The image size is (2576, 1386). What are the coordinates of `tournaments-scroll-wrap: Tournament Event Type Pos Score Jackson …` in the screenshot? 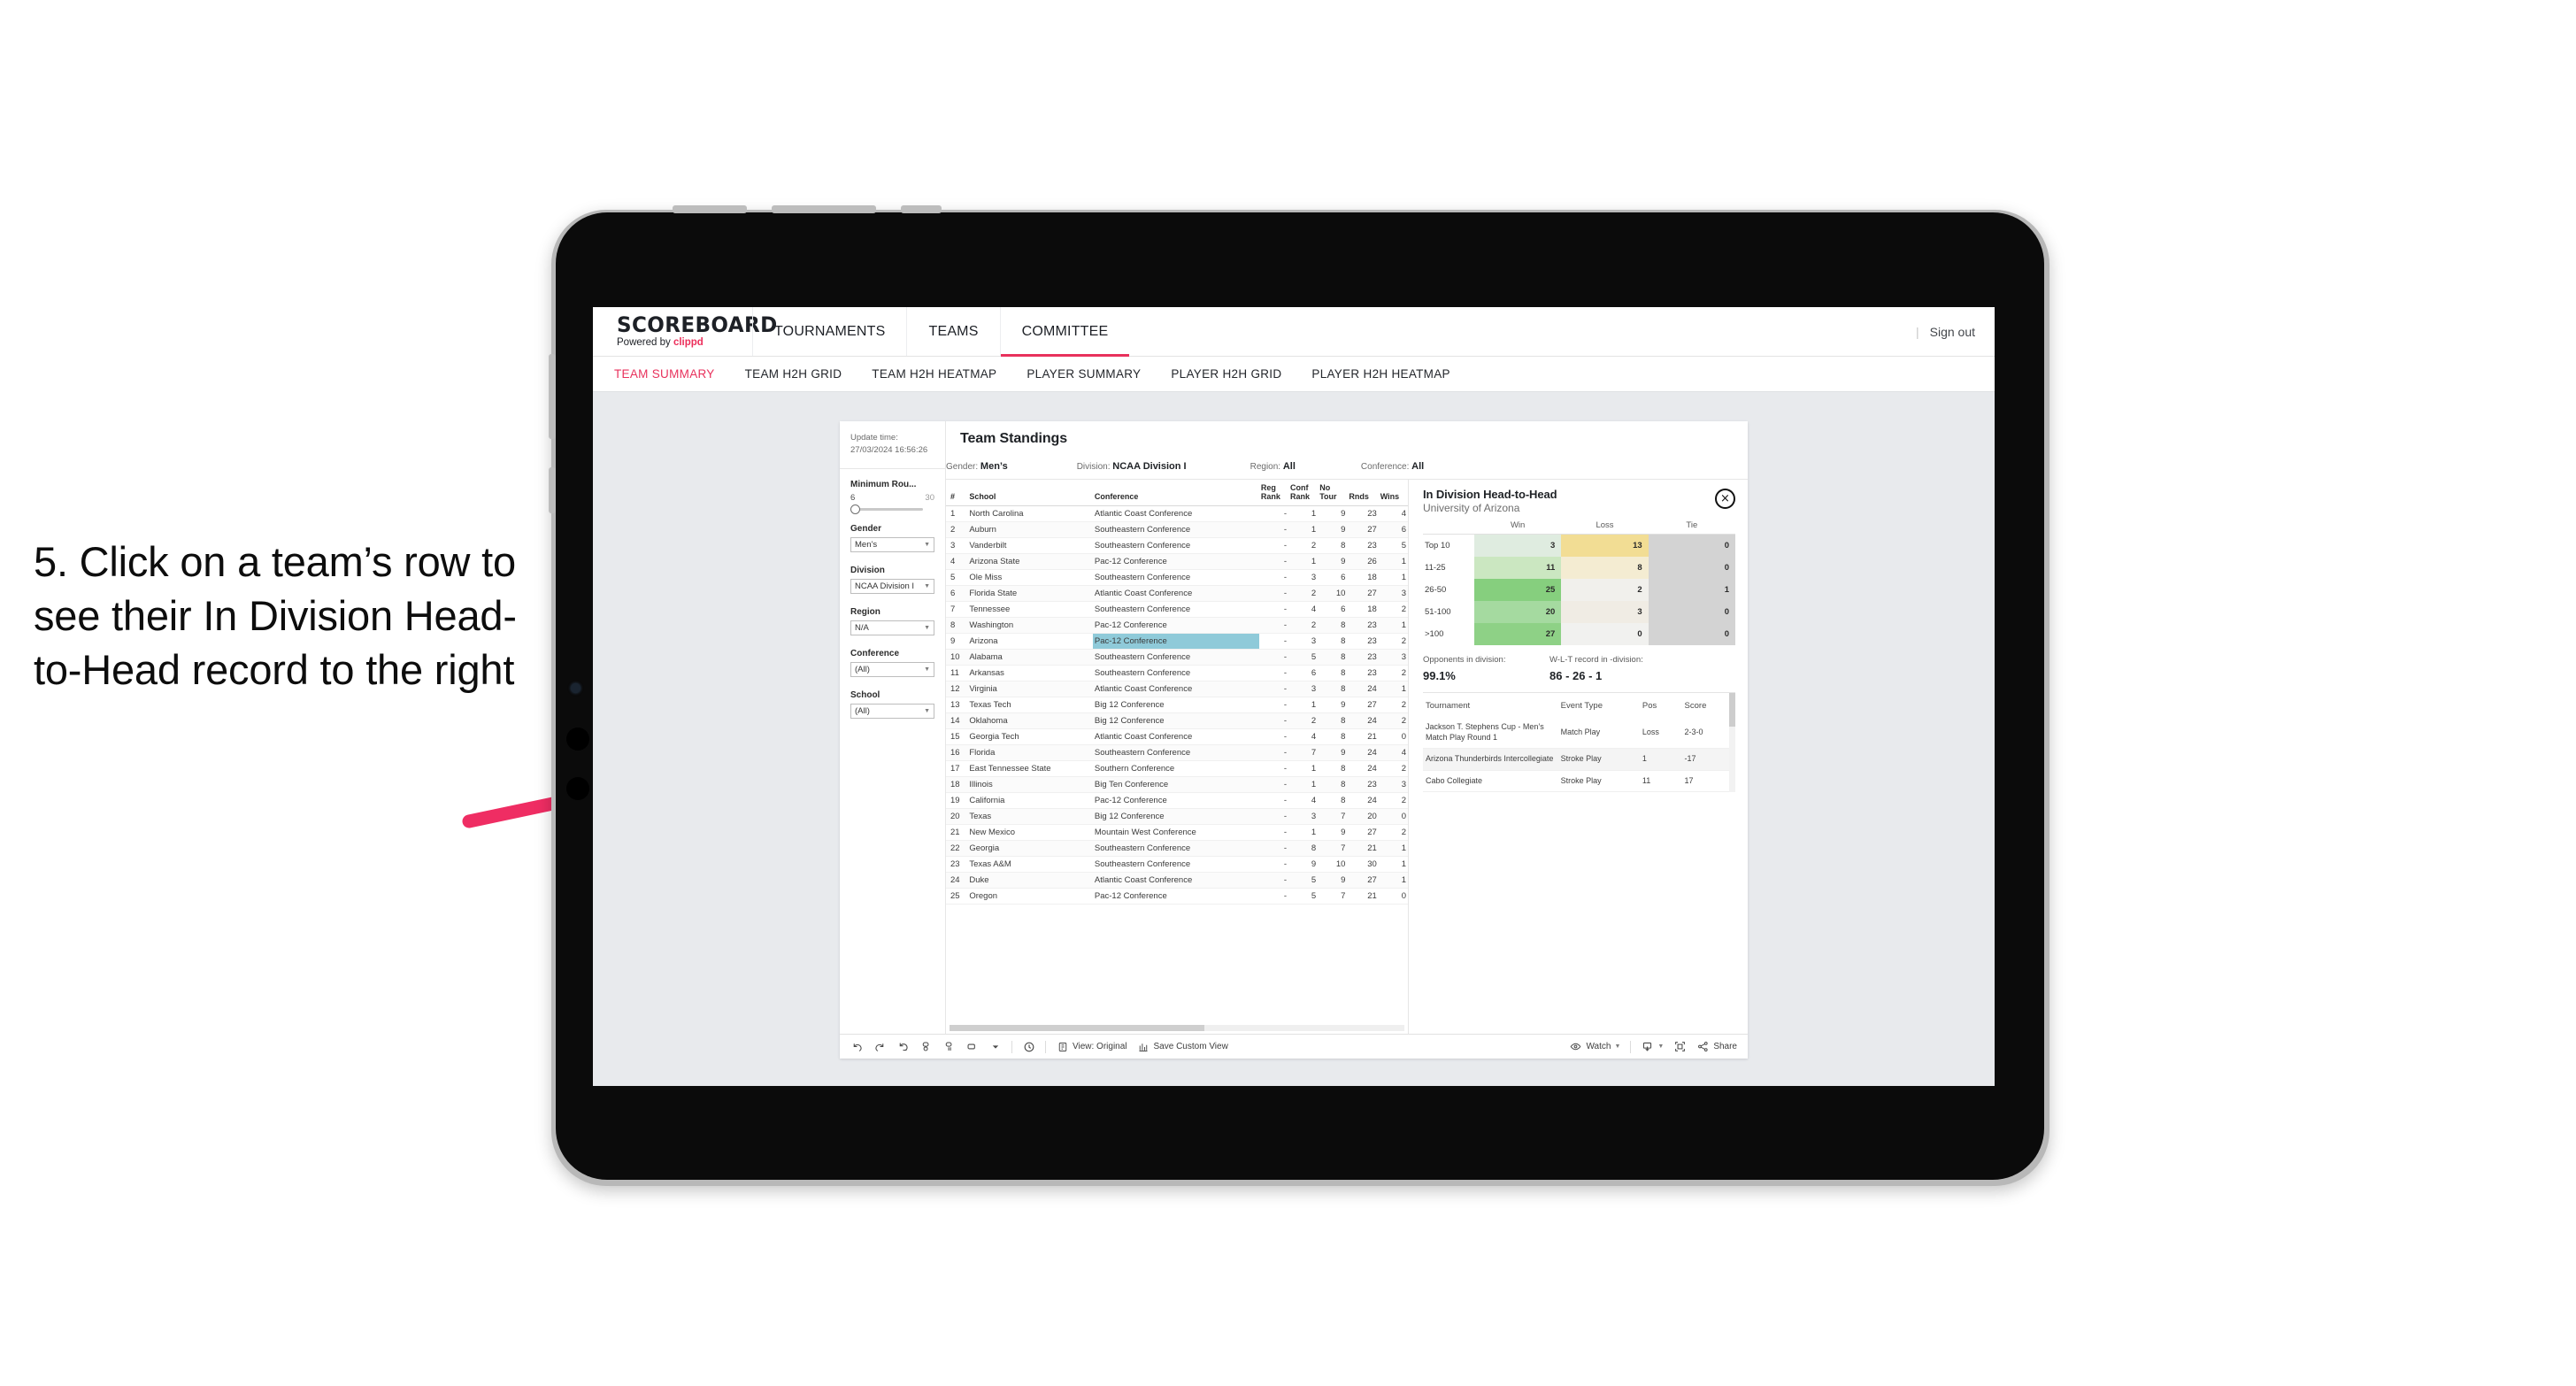 It's located at (1579, 743).